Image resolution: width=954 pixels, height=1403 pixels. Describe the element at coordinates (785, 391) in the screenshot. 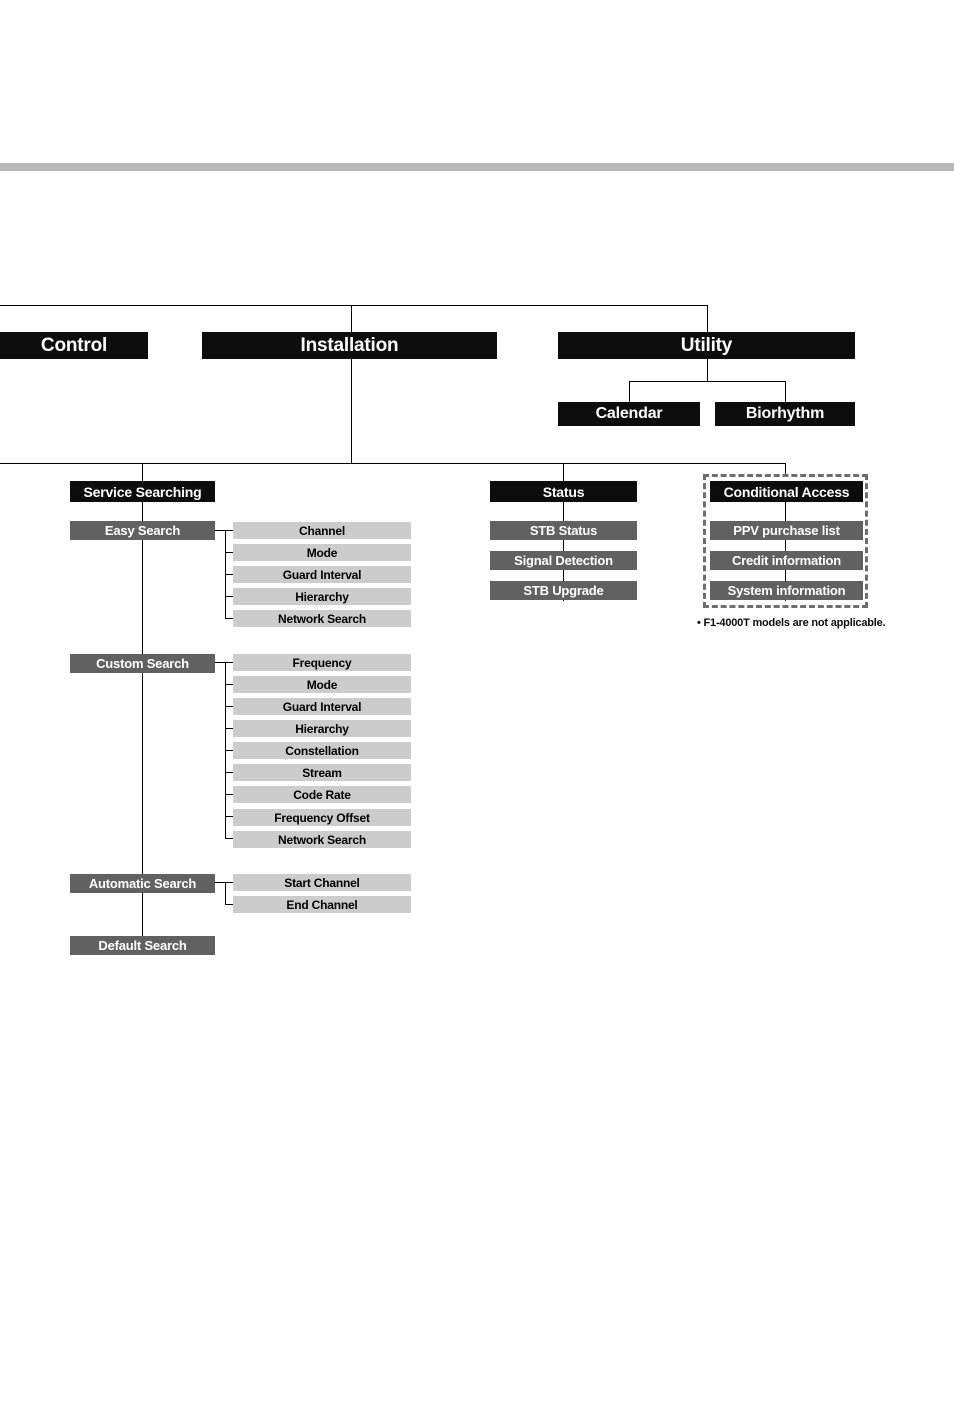

I see `connector-biorhythm-drop` at that location.